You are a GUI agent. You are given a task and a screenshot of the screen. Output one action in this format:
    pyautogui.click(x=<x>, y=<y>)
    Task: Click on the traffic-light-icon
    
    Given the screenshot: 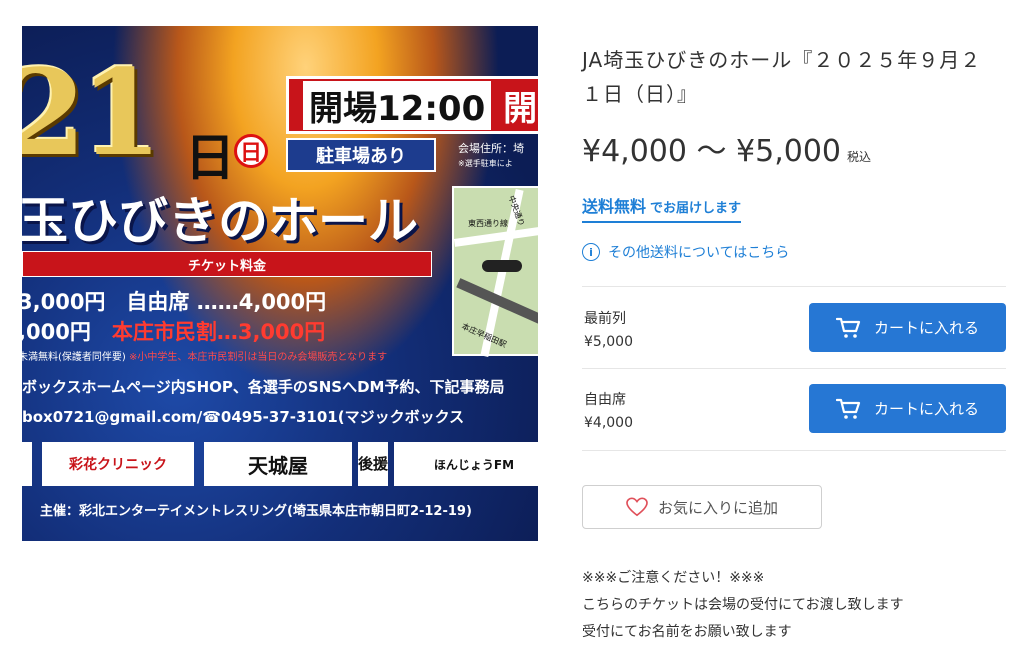 What is the action you would take?
    pyautogui.click(x=502, y=266)
    